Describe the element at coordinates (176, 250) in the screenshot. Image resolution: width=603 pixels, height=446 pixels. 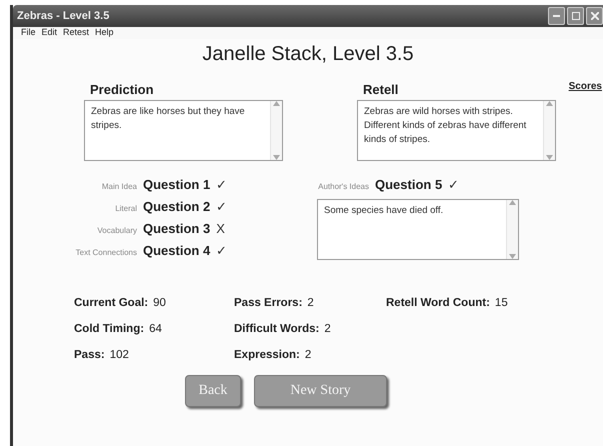
I see `question-label: Question 4` at that location.